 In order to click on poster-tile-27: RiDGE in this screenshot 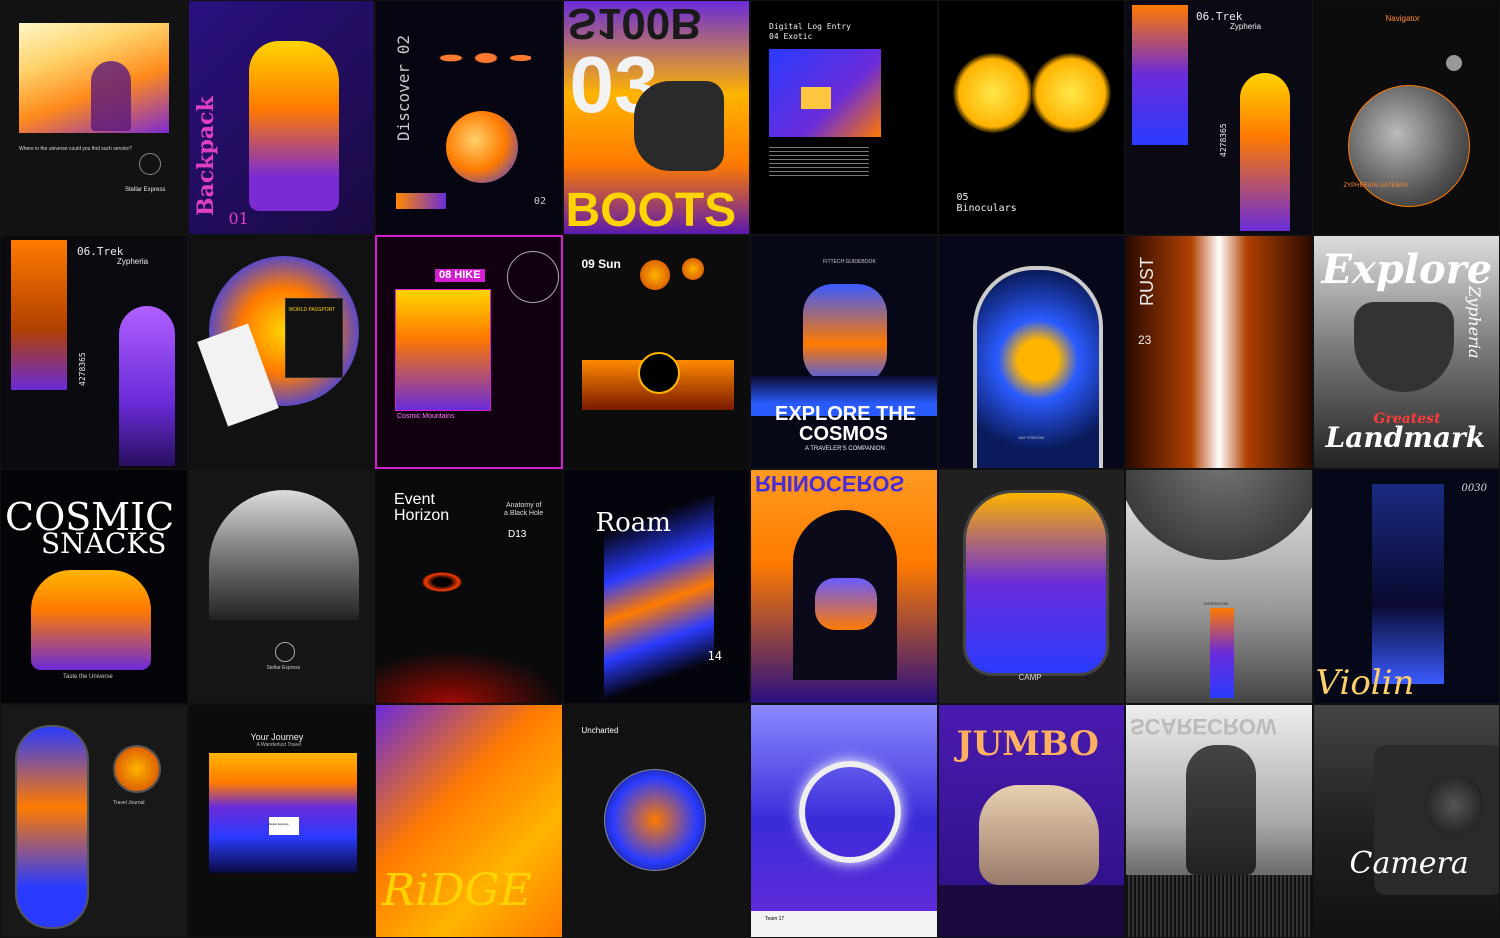, I will do `click(469, 820)`.